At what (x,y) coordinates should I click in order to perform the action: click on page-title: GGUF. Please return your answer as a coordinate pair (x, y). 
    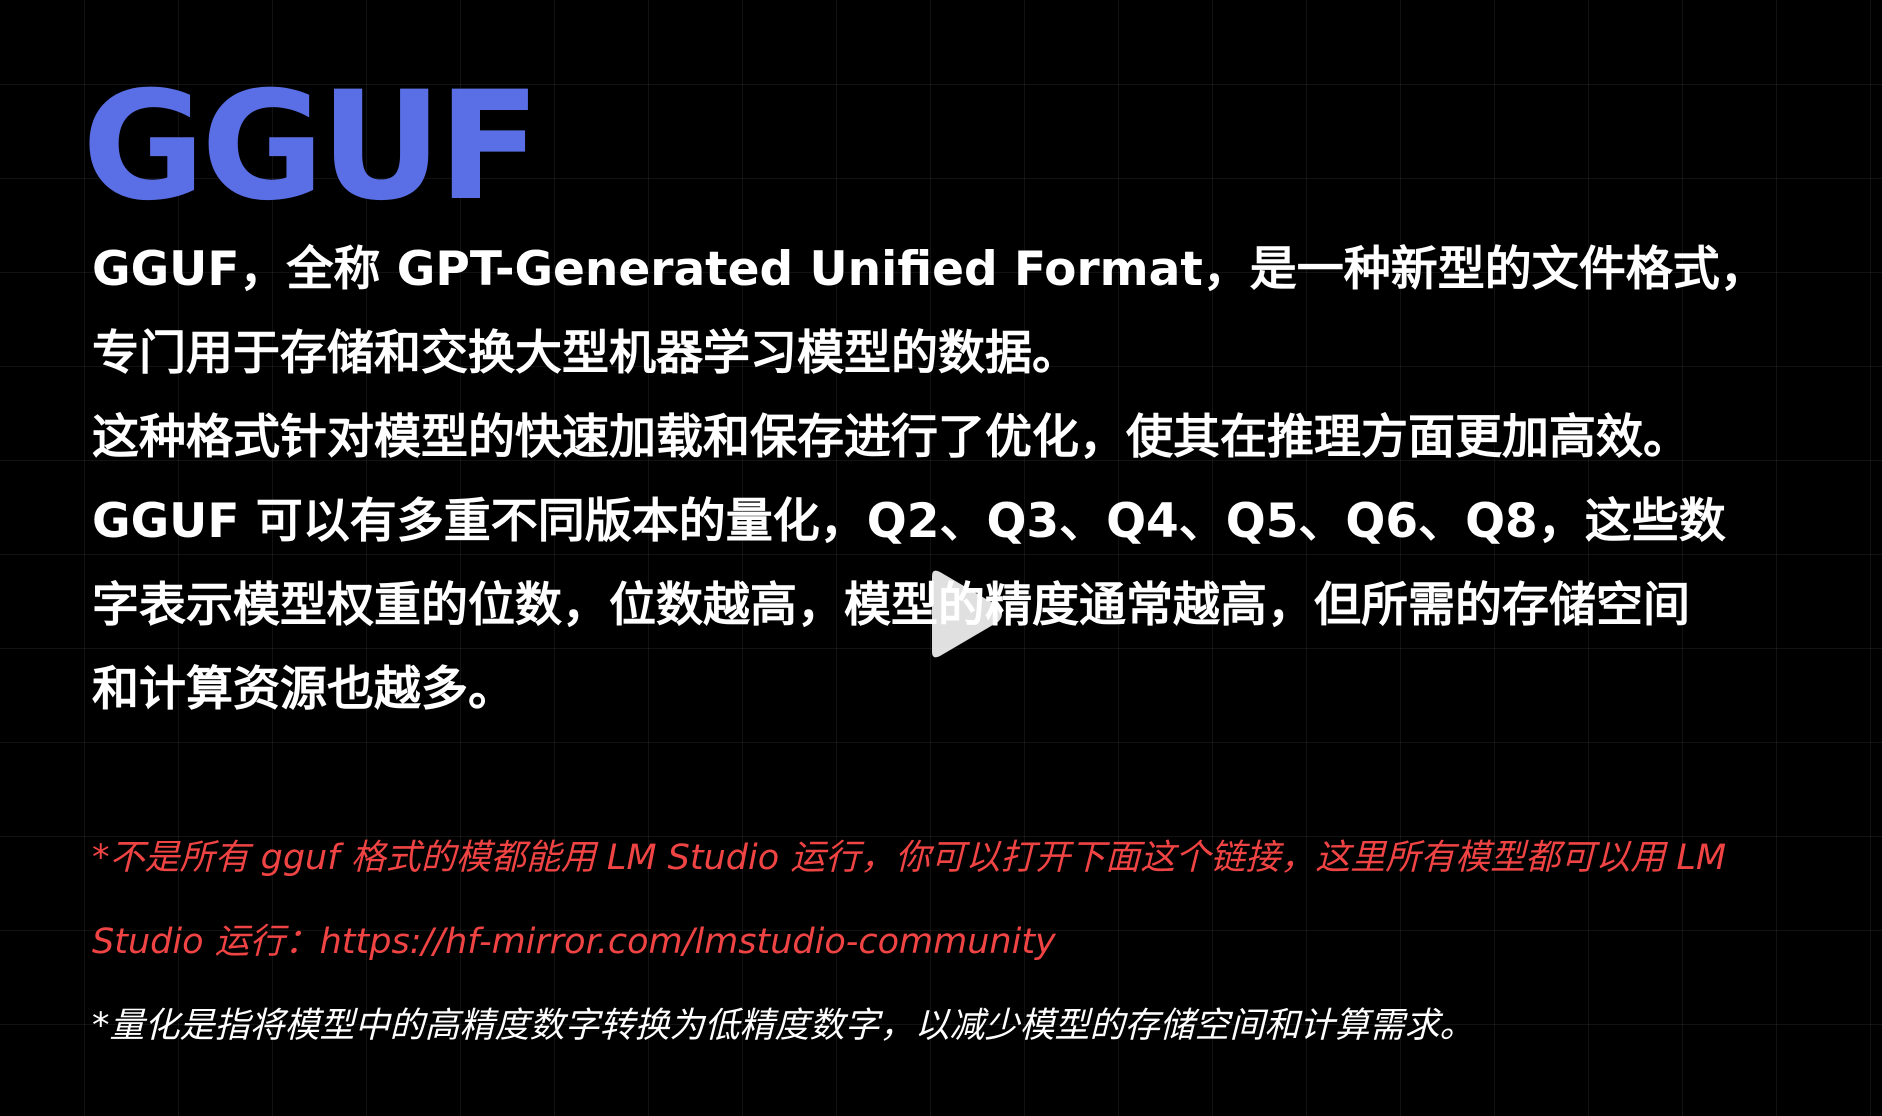
    Looking at the image, I should click on (311, 147).